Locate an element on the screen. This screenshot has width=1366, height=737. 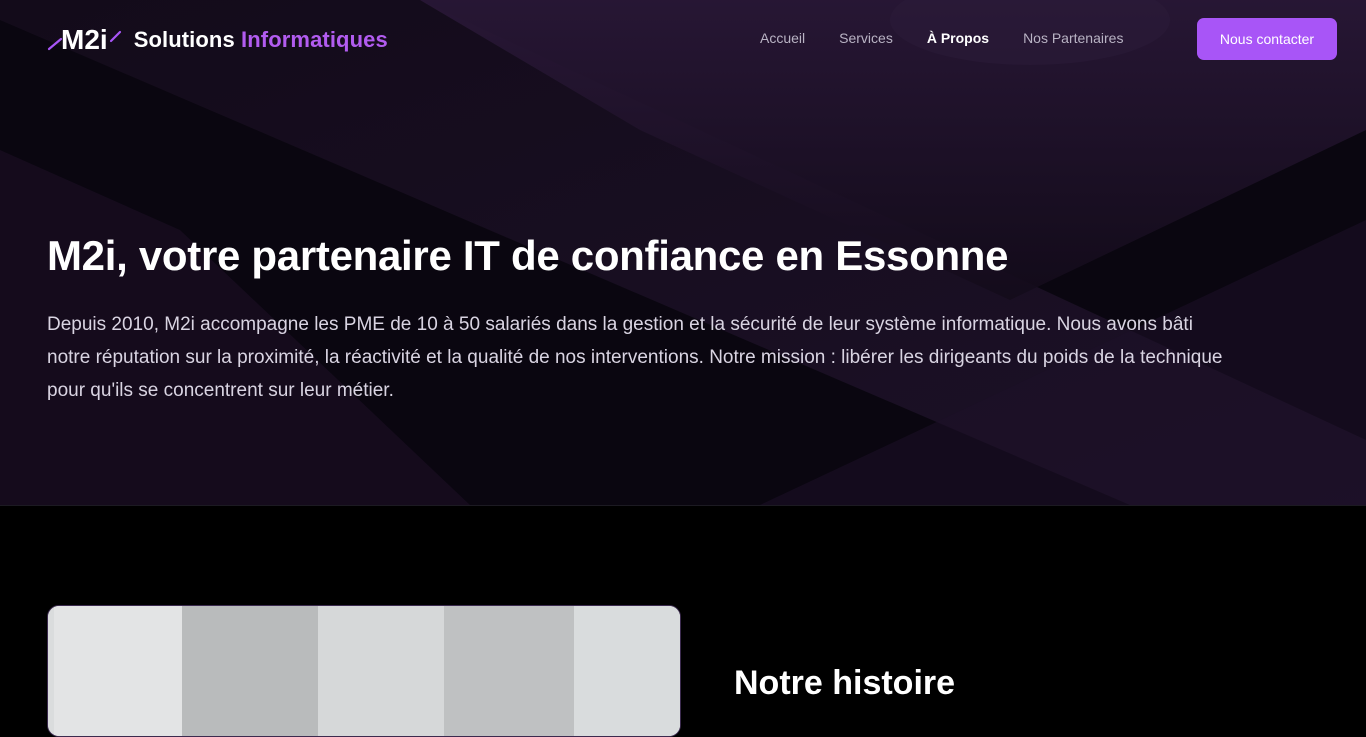
history-title: Notre histoire is located at coordinates (845, 683).